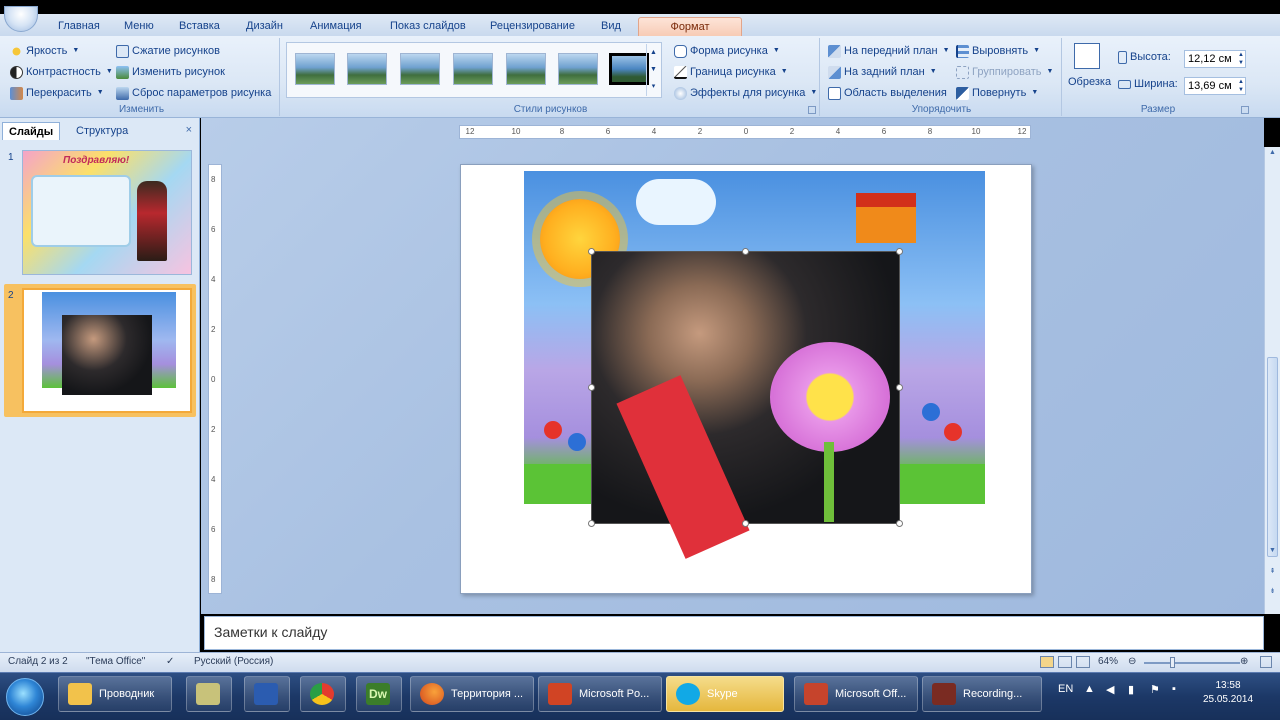  I want to click on slide-sorter-icon, so click(1065, 662).